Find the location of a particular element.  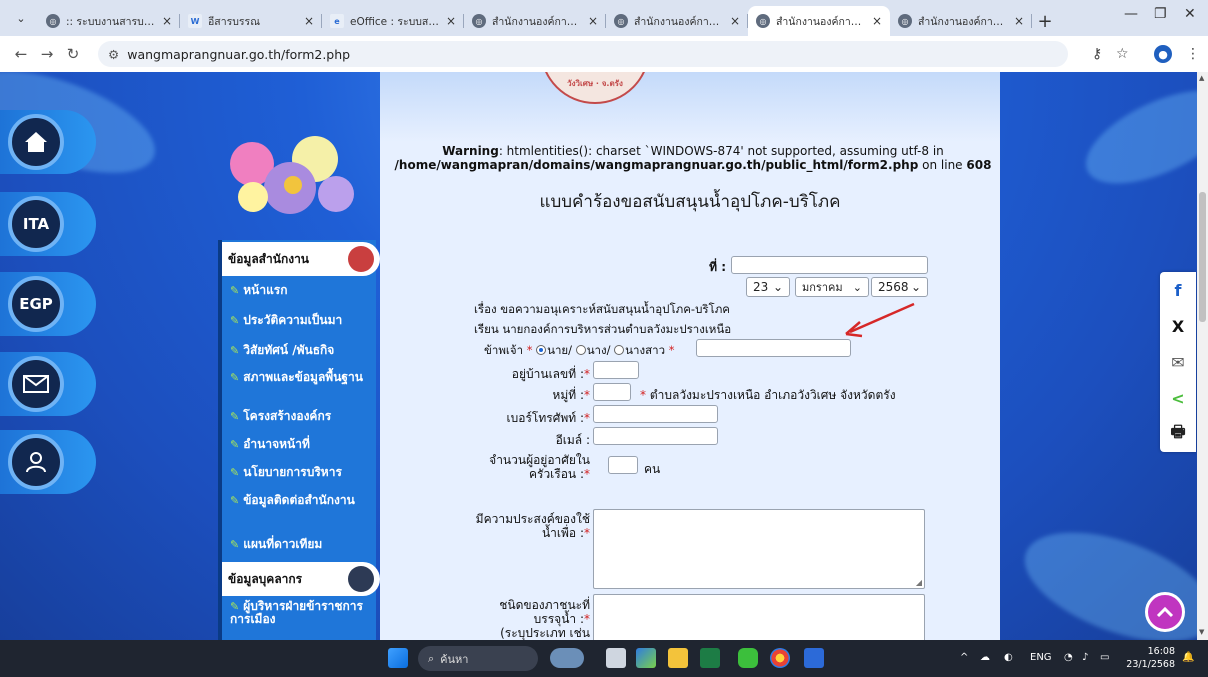

notification-bell-icon: 🔔 is located at coordinates (1188, 657).